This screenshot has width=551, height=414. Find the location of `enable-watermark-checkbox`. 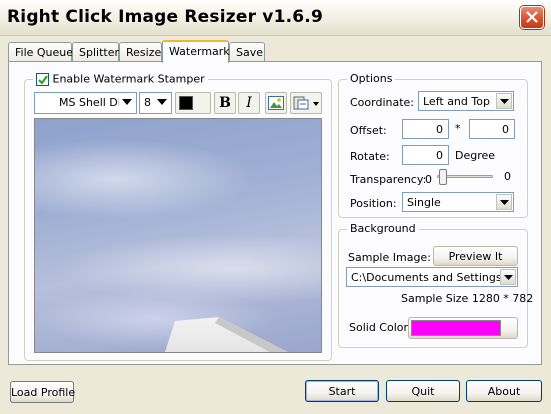

enable-watermark-checkbox is located at coordinates (42, 79).